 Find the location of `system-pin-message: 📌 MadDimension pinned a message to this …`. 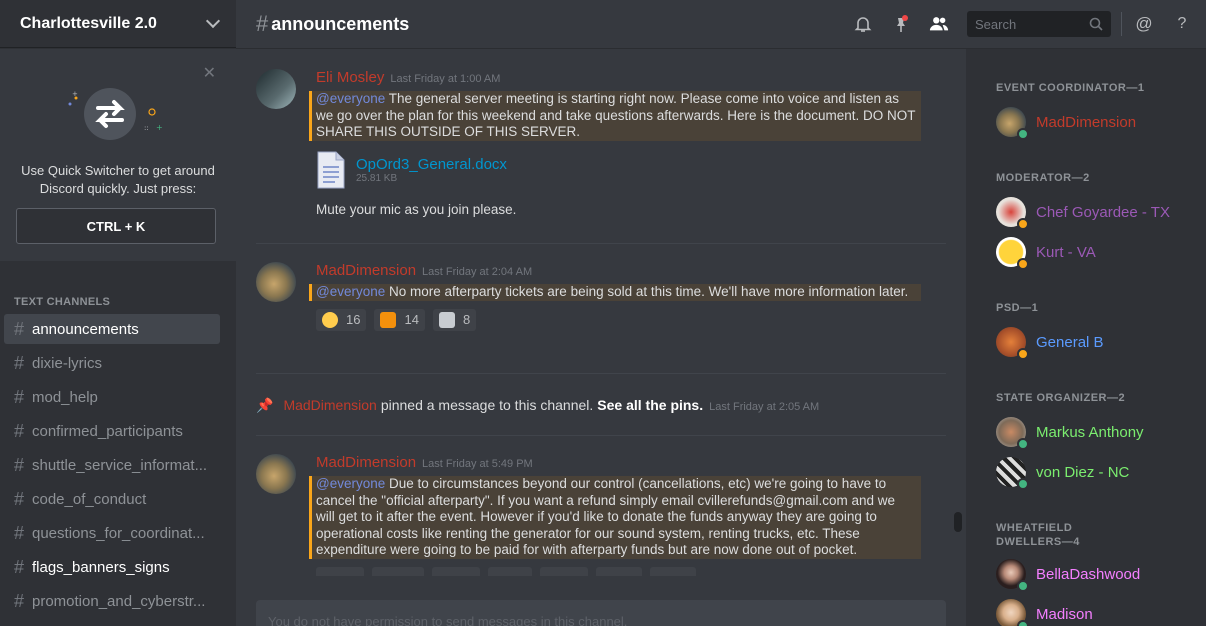

system-pin-message: 📌 MadDimension pinned a message to this … is located at coordinates (537, 405).